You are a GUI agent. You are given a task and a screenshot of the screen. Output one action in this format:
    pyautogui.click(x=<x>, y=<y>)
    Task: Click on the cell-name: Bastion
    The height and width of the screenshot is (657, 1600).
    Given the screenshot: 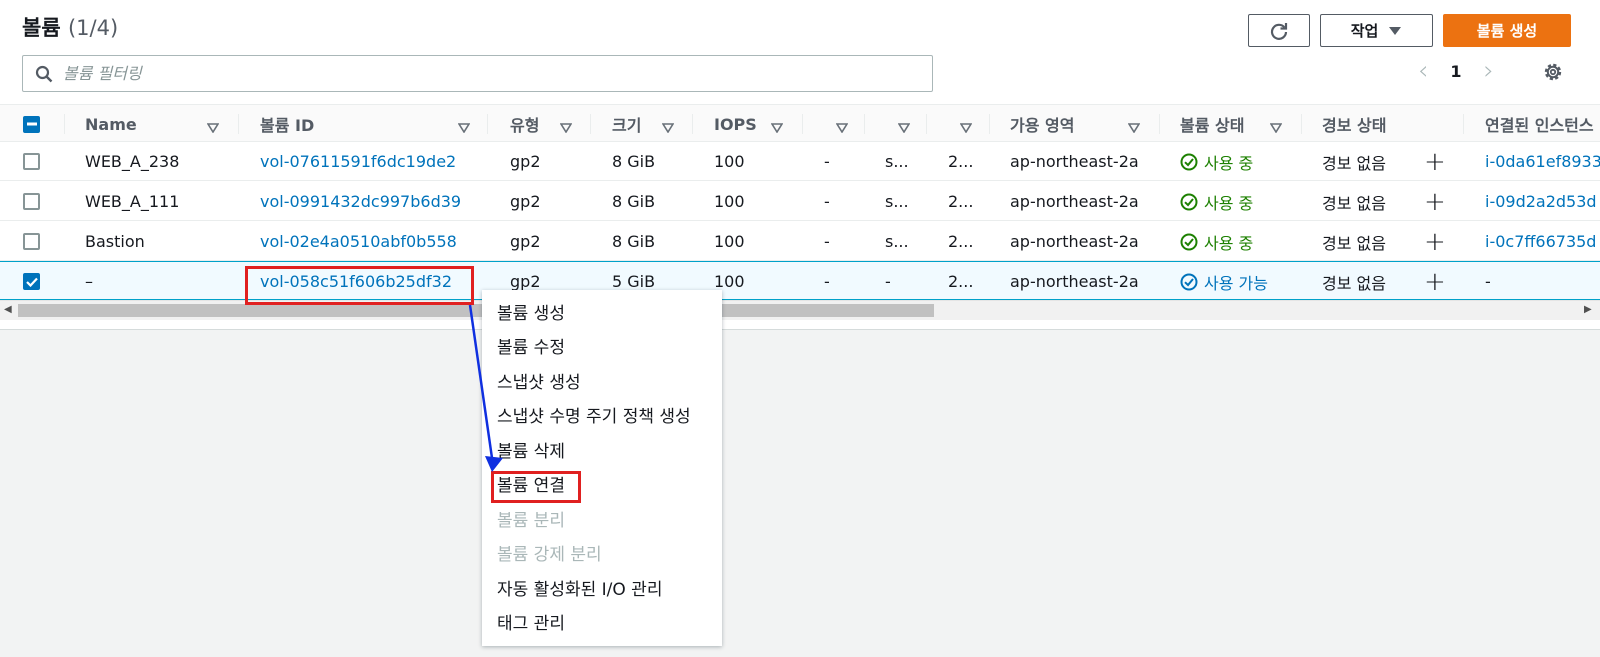 What is the action you would take?
    pyautogui.click(x=115, y=241)
    